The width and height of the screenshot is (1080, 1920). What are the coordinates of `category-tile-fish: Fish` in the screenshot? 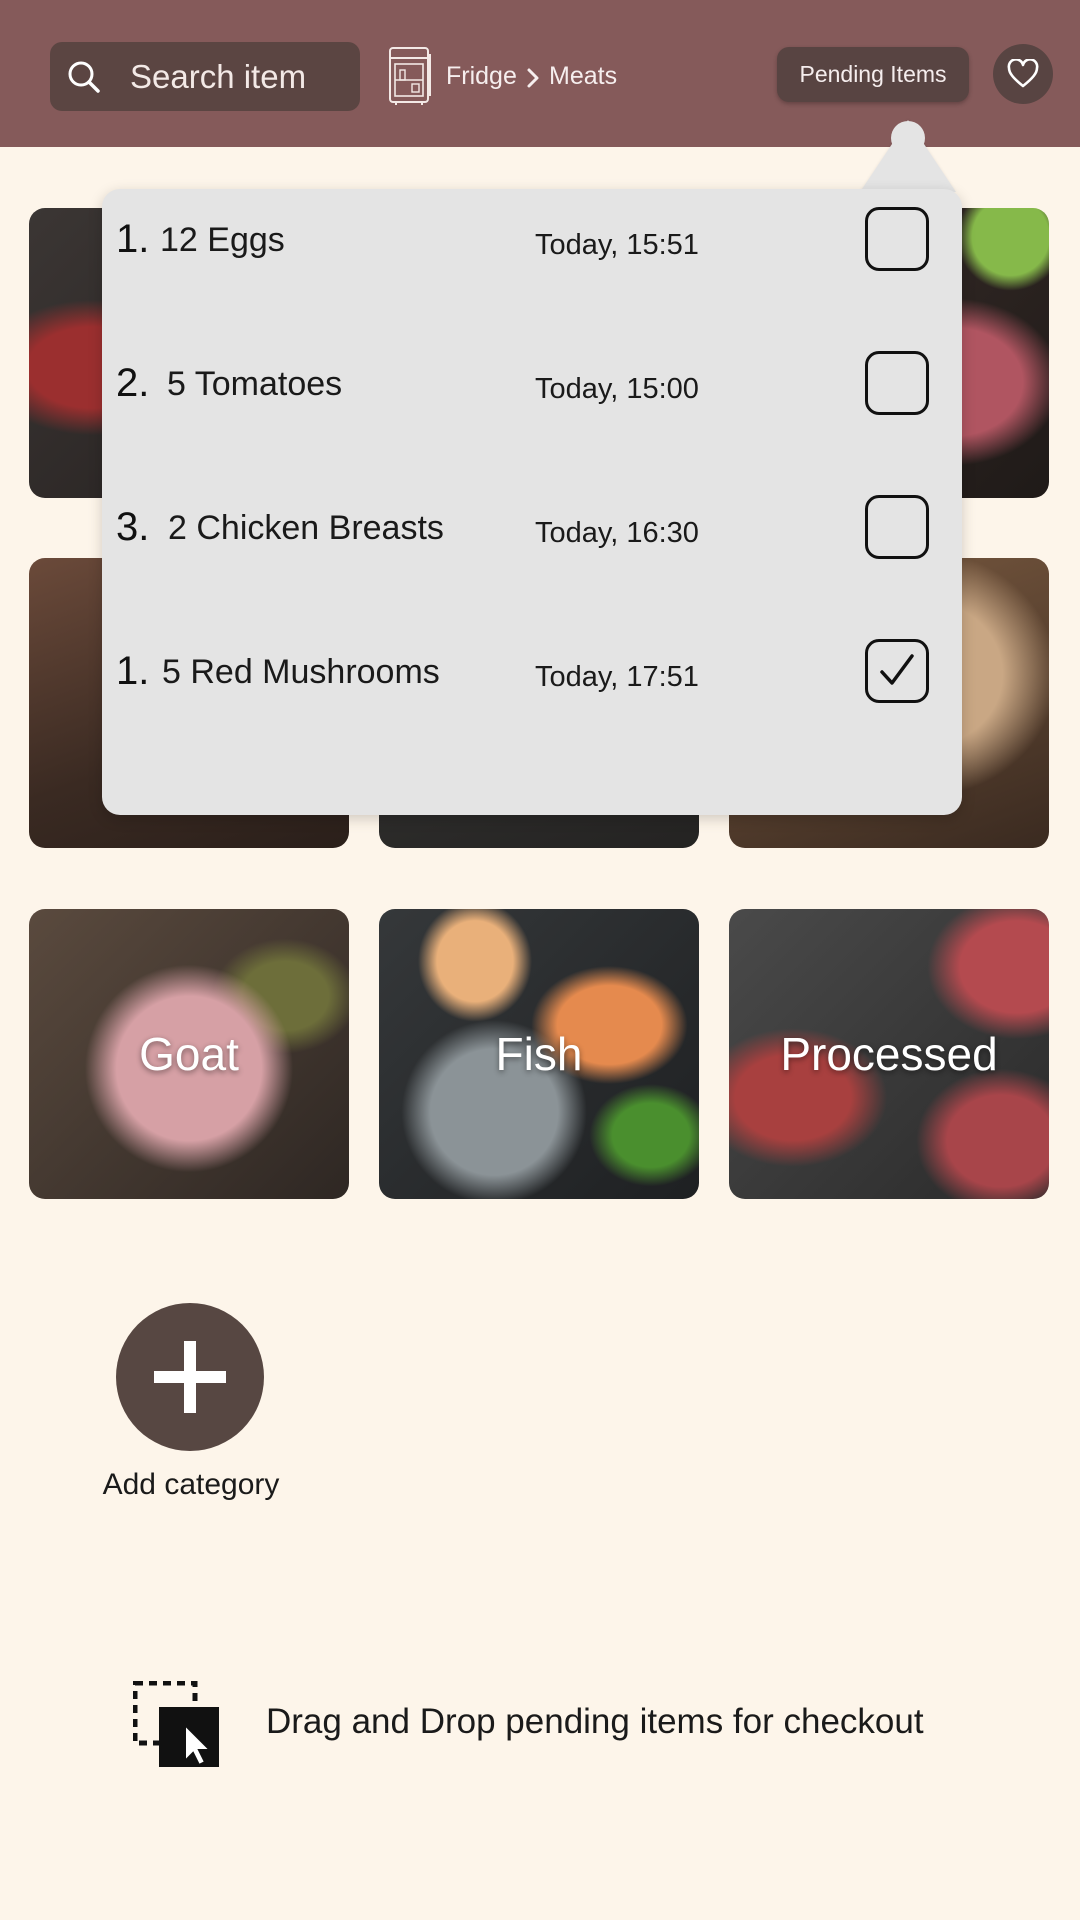 It's located at (539, 1054).